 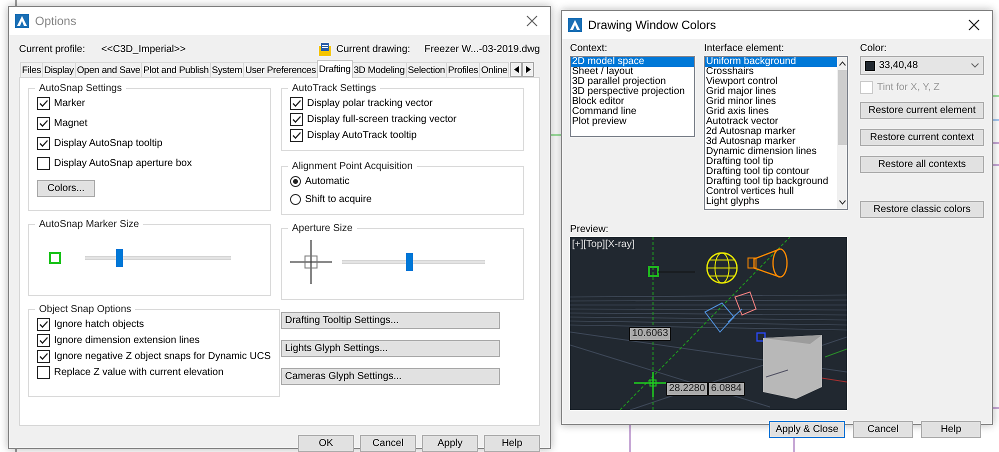 I want to click on group-title: AutoSnap Settings, so click(x=80, y=88).